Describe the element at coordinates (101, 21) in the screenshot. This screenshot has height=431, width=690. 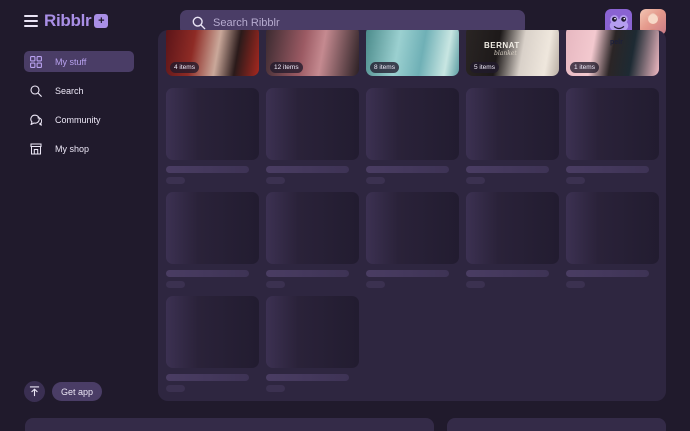
I see `logo-badge: +` at that location.